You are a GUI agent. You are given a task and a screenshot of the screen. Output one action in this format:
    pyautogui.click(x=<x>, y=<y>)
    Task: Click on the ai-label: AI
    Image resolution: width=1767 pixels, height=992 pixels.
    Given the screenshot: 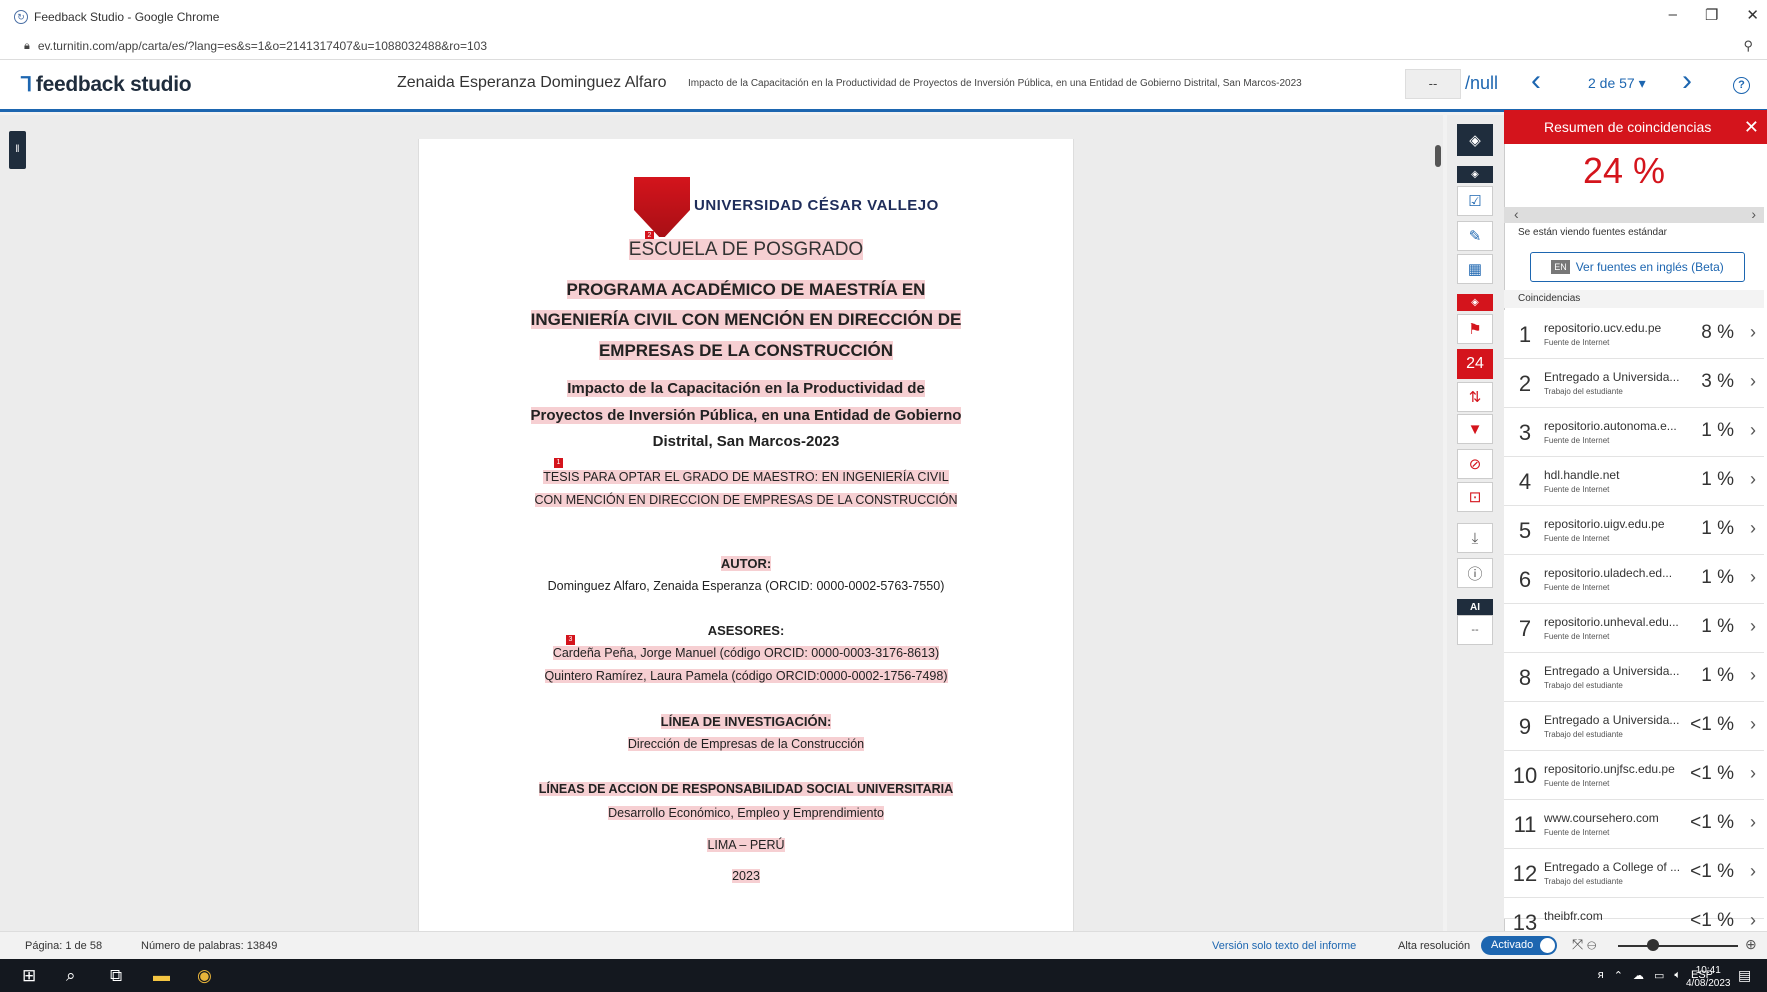 What is the action you would take?
    pyautogui.click(x=1475, y=607)
    